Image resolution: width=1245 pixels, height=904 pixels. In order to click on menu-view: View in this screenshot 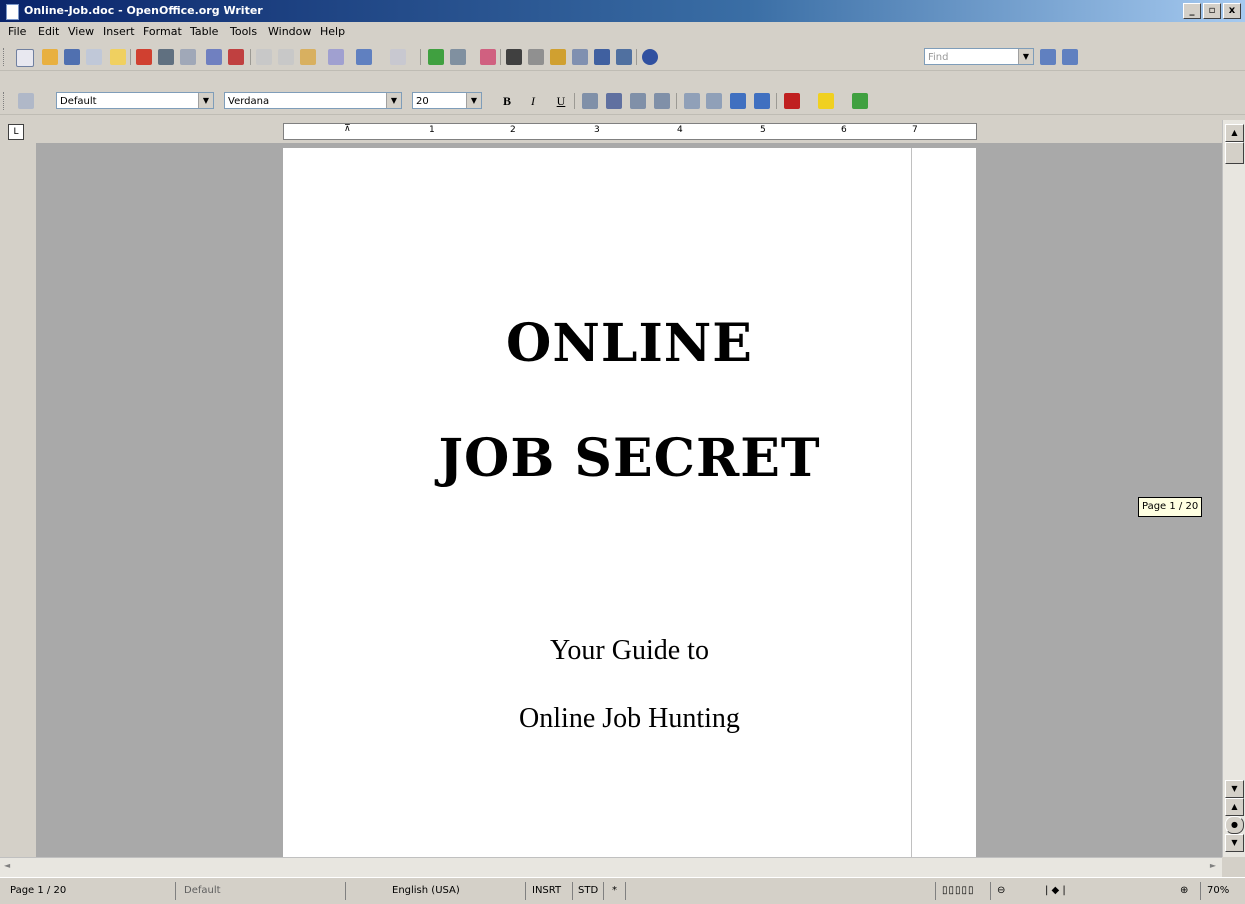, I will do `click(81, 31)`.